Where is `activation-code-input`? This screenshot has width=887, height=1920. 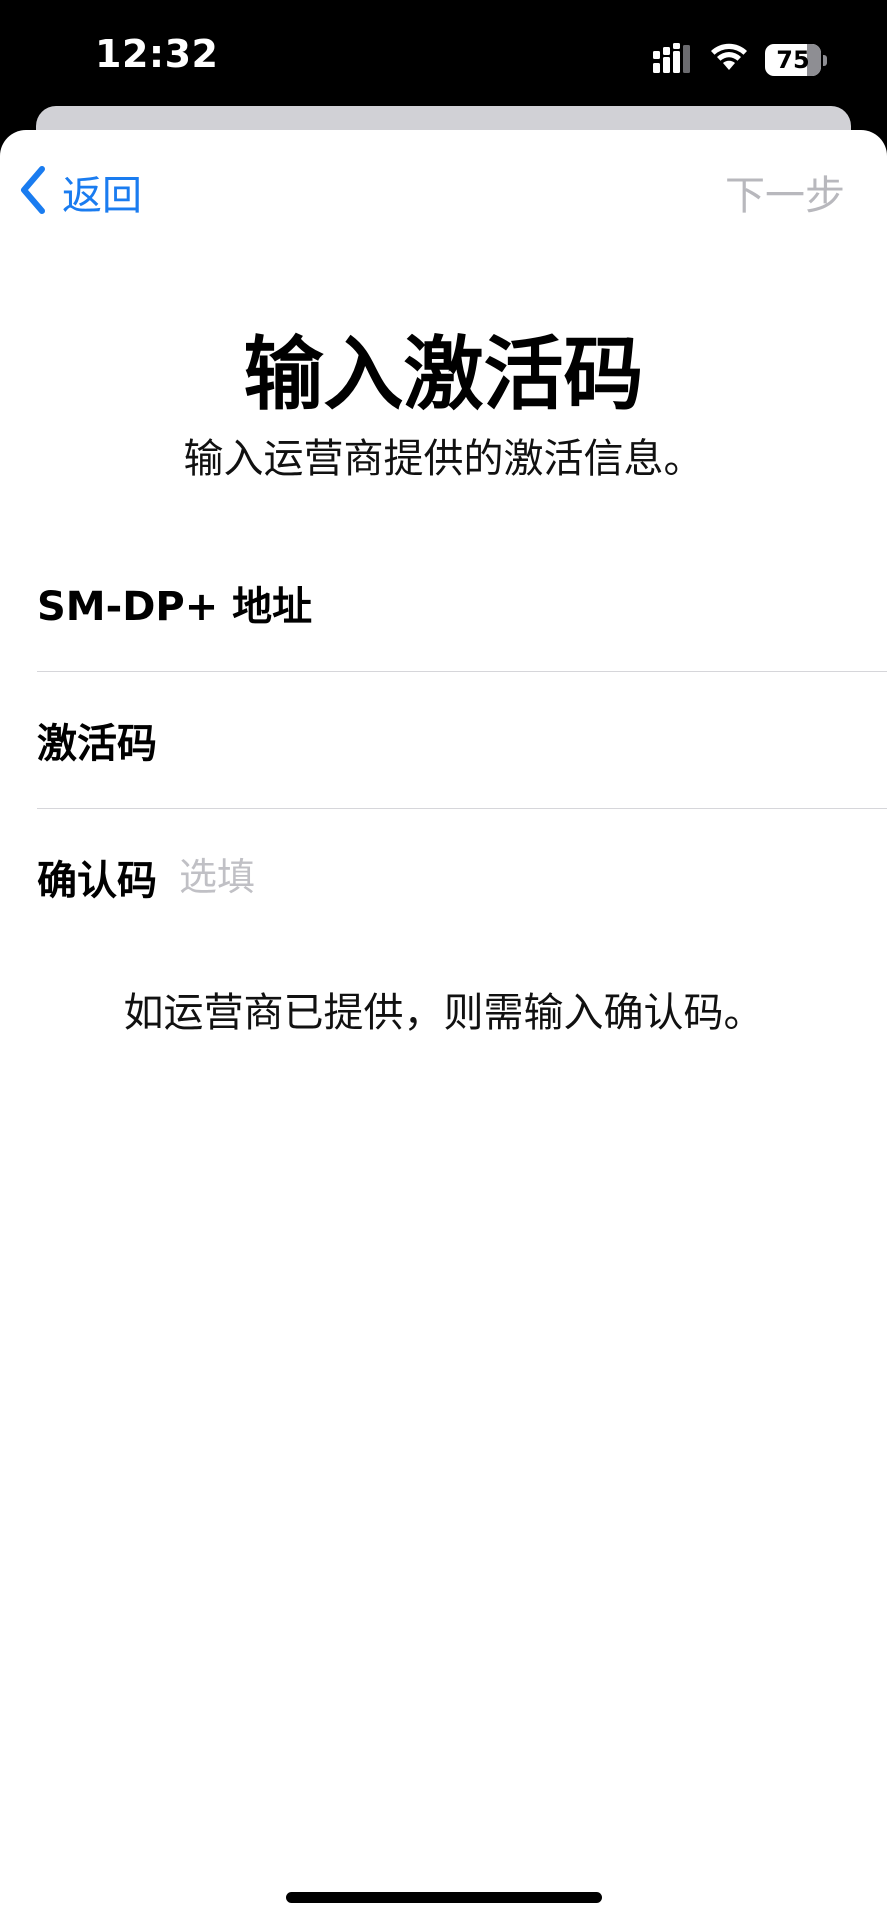
activation-code-input is located at coordinates (533, 740).